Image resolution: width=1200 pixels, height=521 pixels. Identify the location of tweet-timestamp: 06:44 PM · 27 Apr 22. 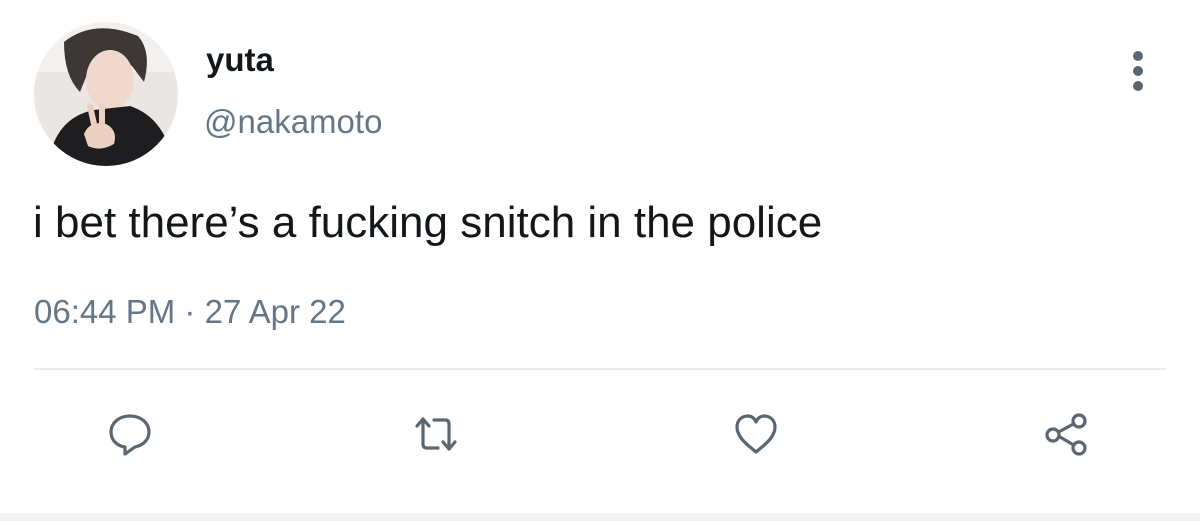
(190, 312).